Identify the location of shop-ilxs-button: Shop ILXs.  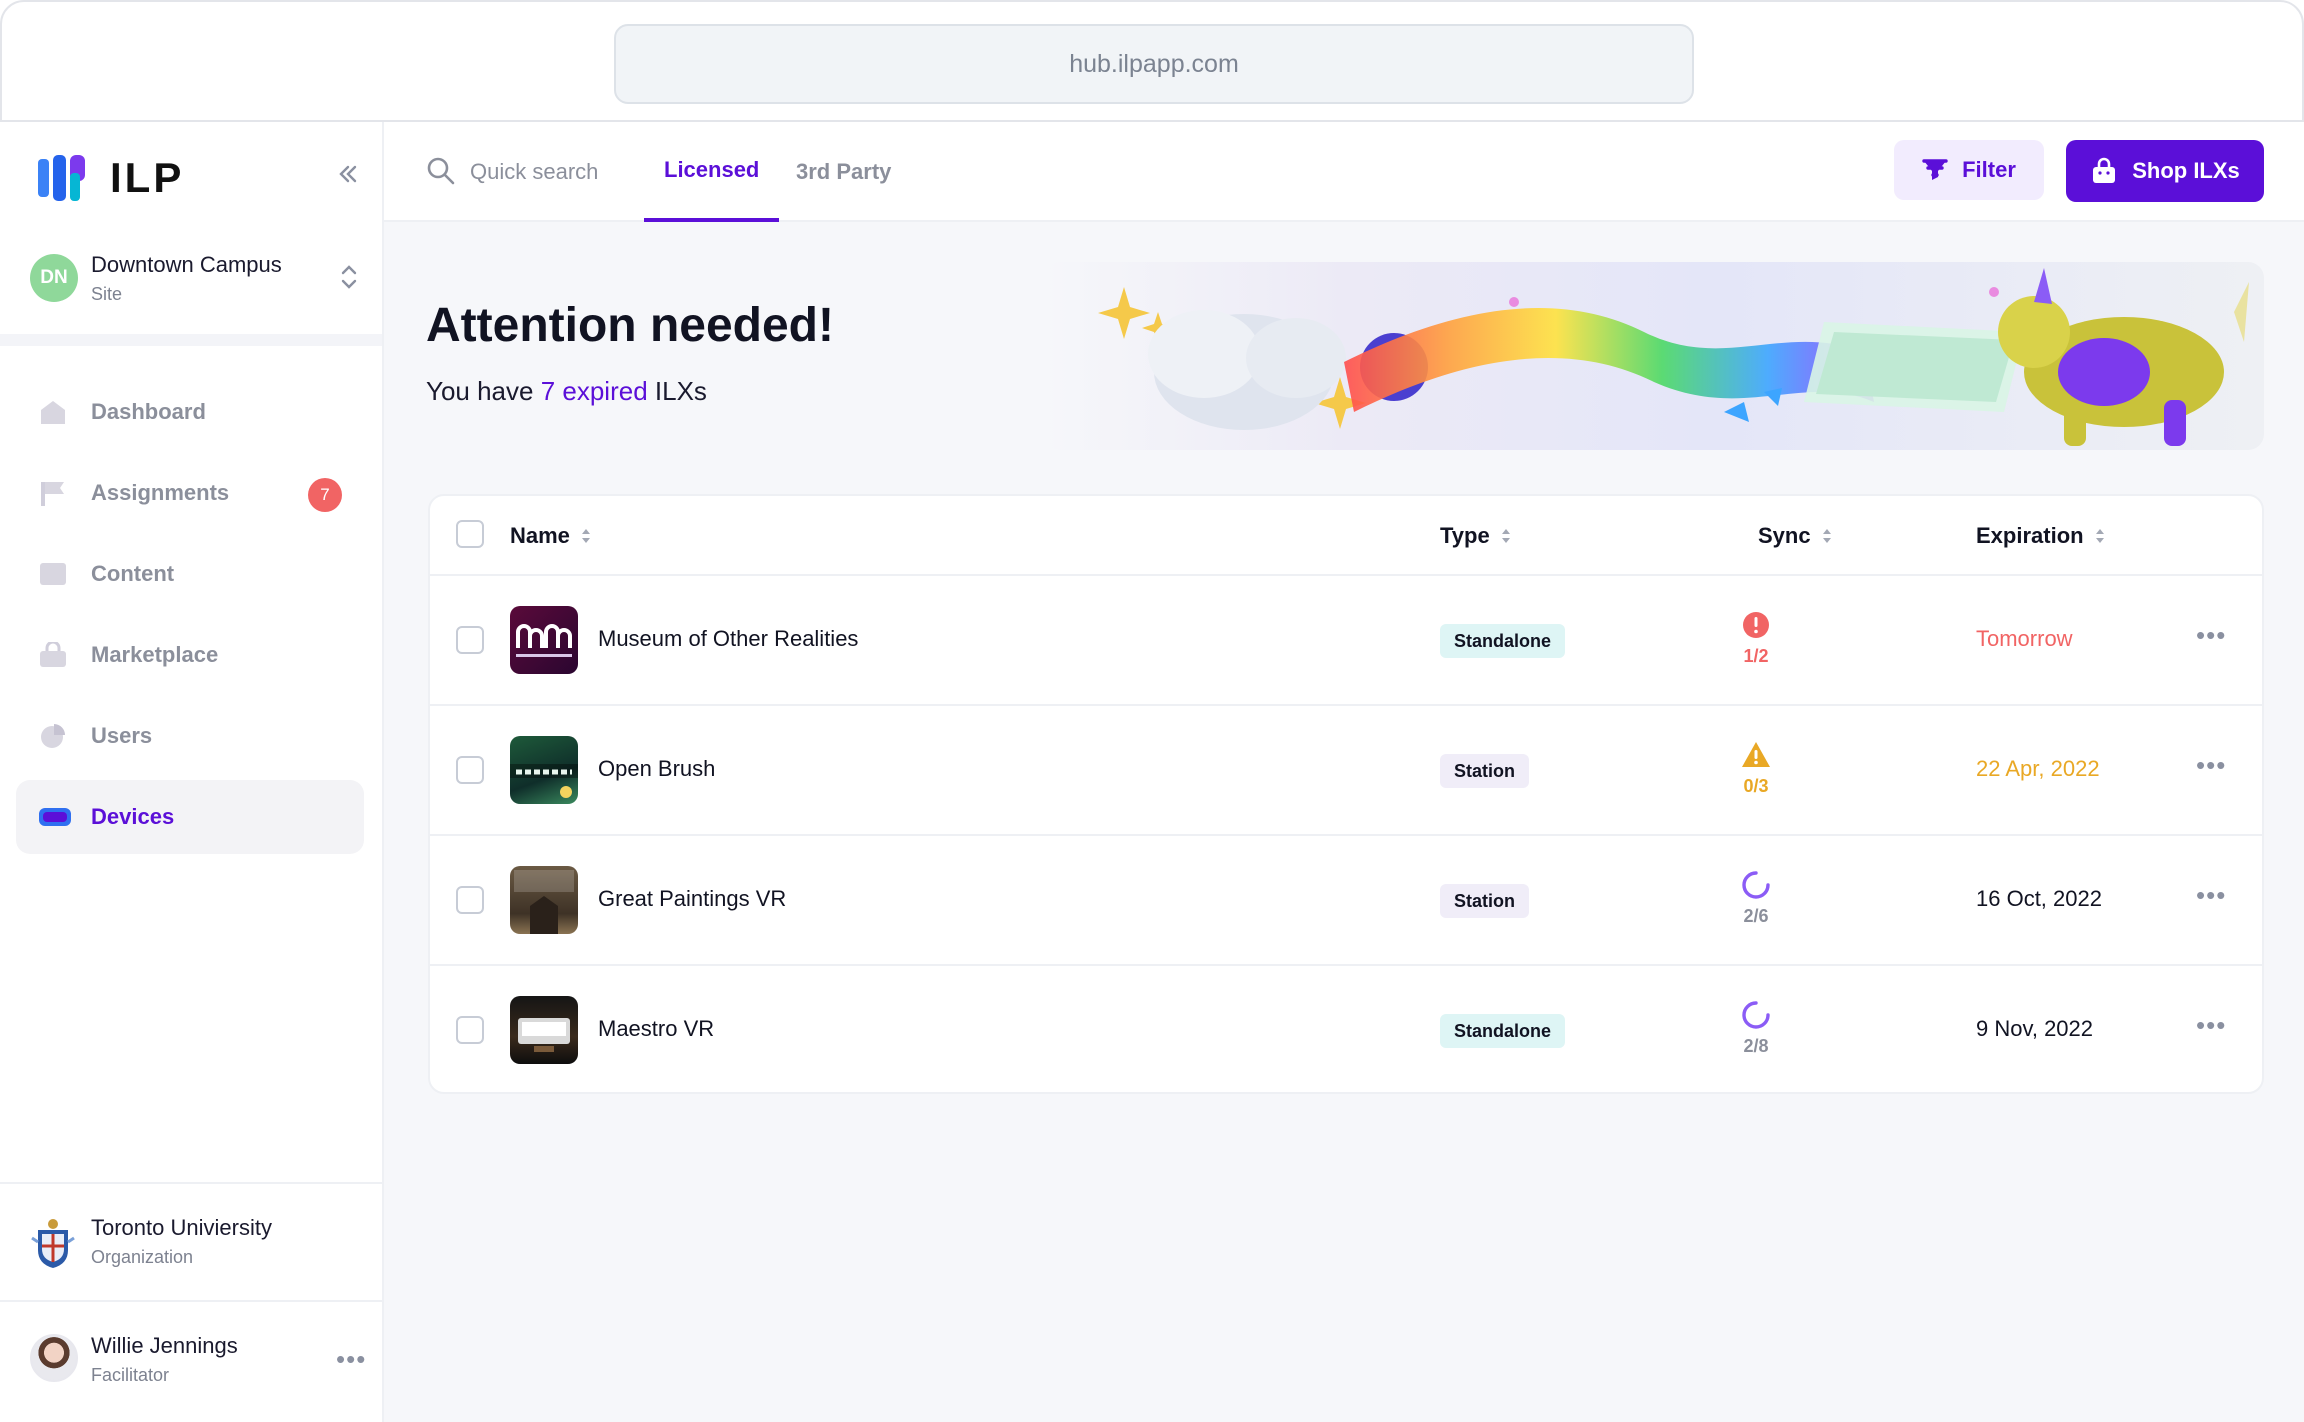
(2165, 171).